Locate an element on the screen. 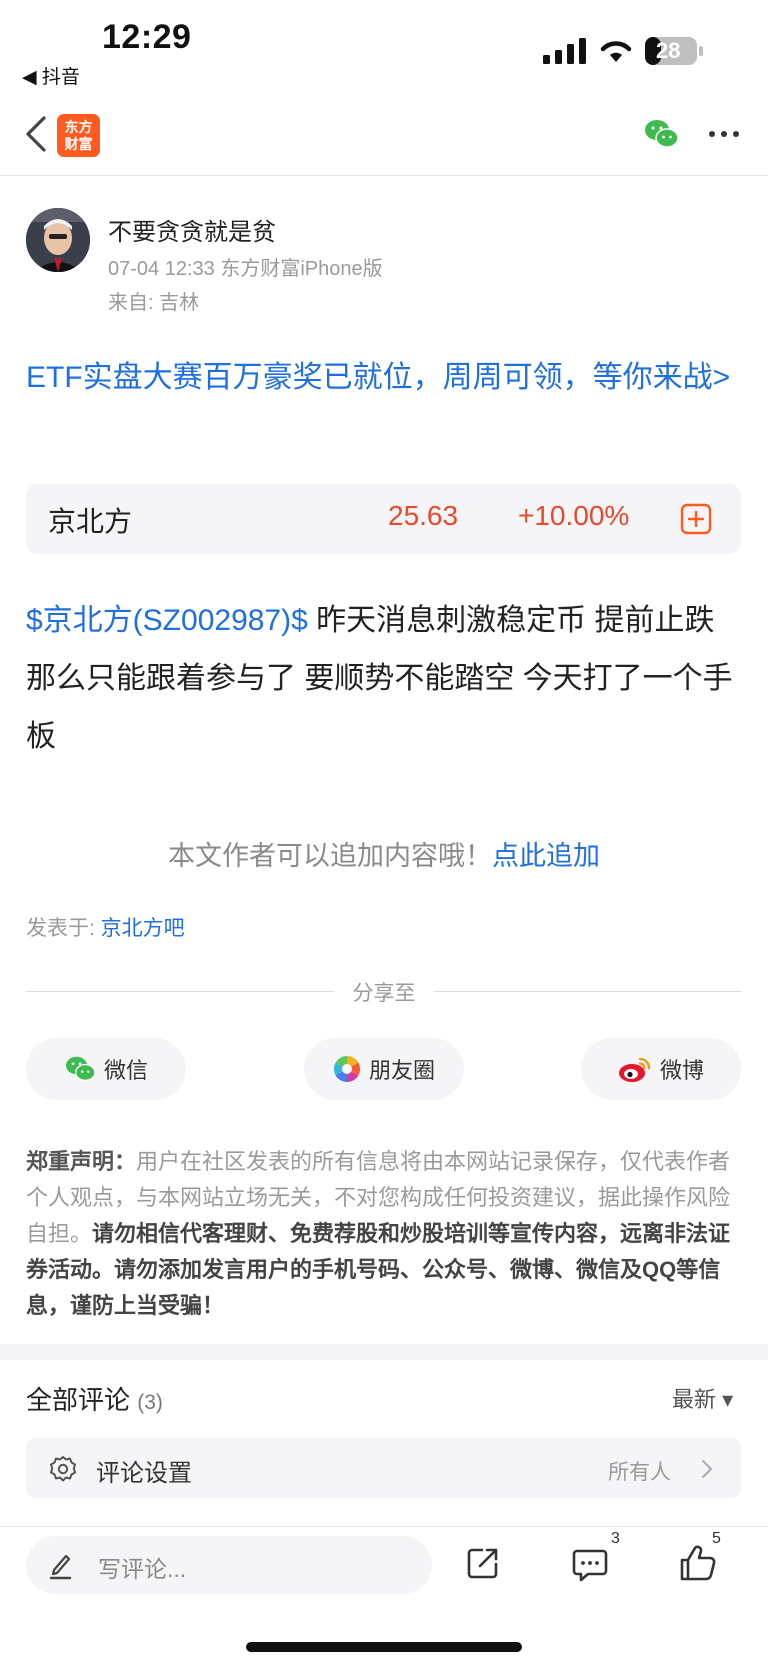 The height and width of the screenshot is (1665, 768). chevron-right-icon is located at coordinates (707, 1469).